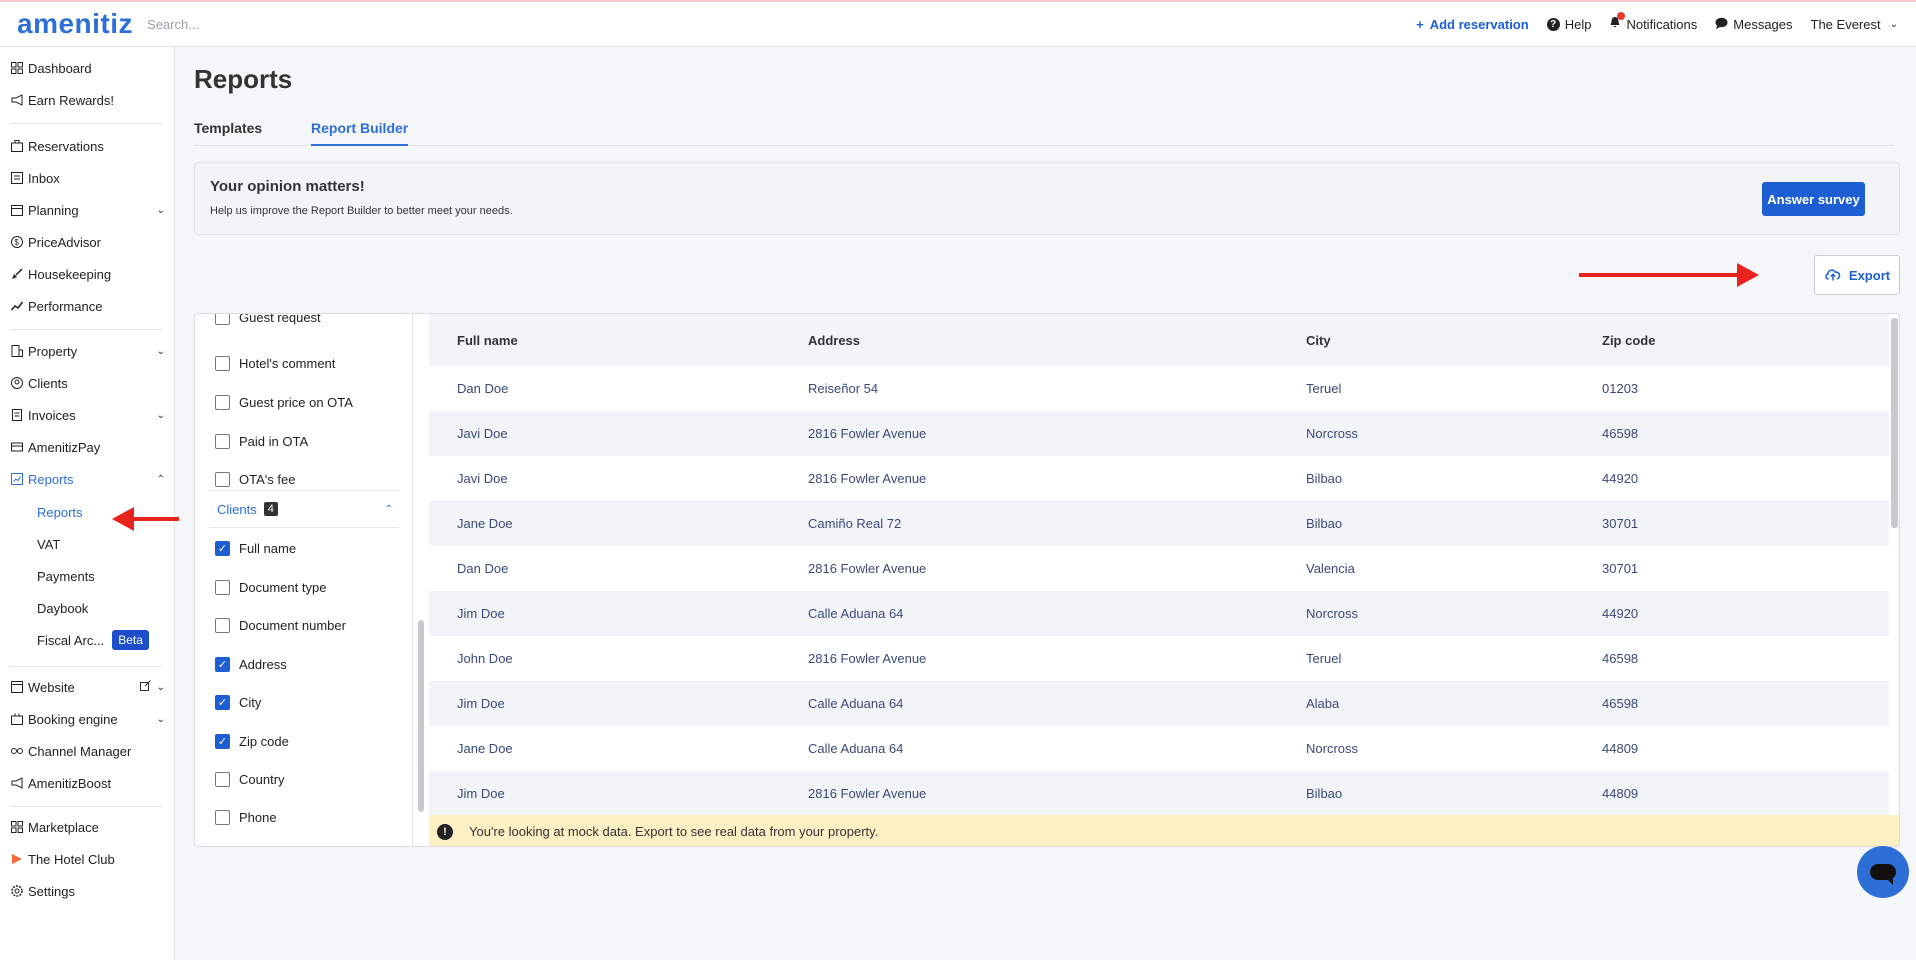 The width and height of the screenshot is (1916, 960). Describe the element at coordinates (304, 509) in the screenshot. I see `group-clients-header: Clients 4 ⌃` at that location.